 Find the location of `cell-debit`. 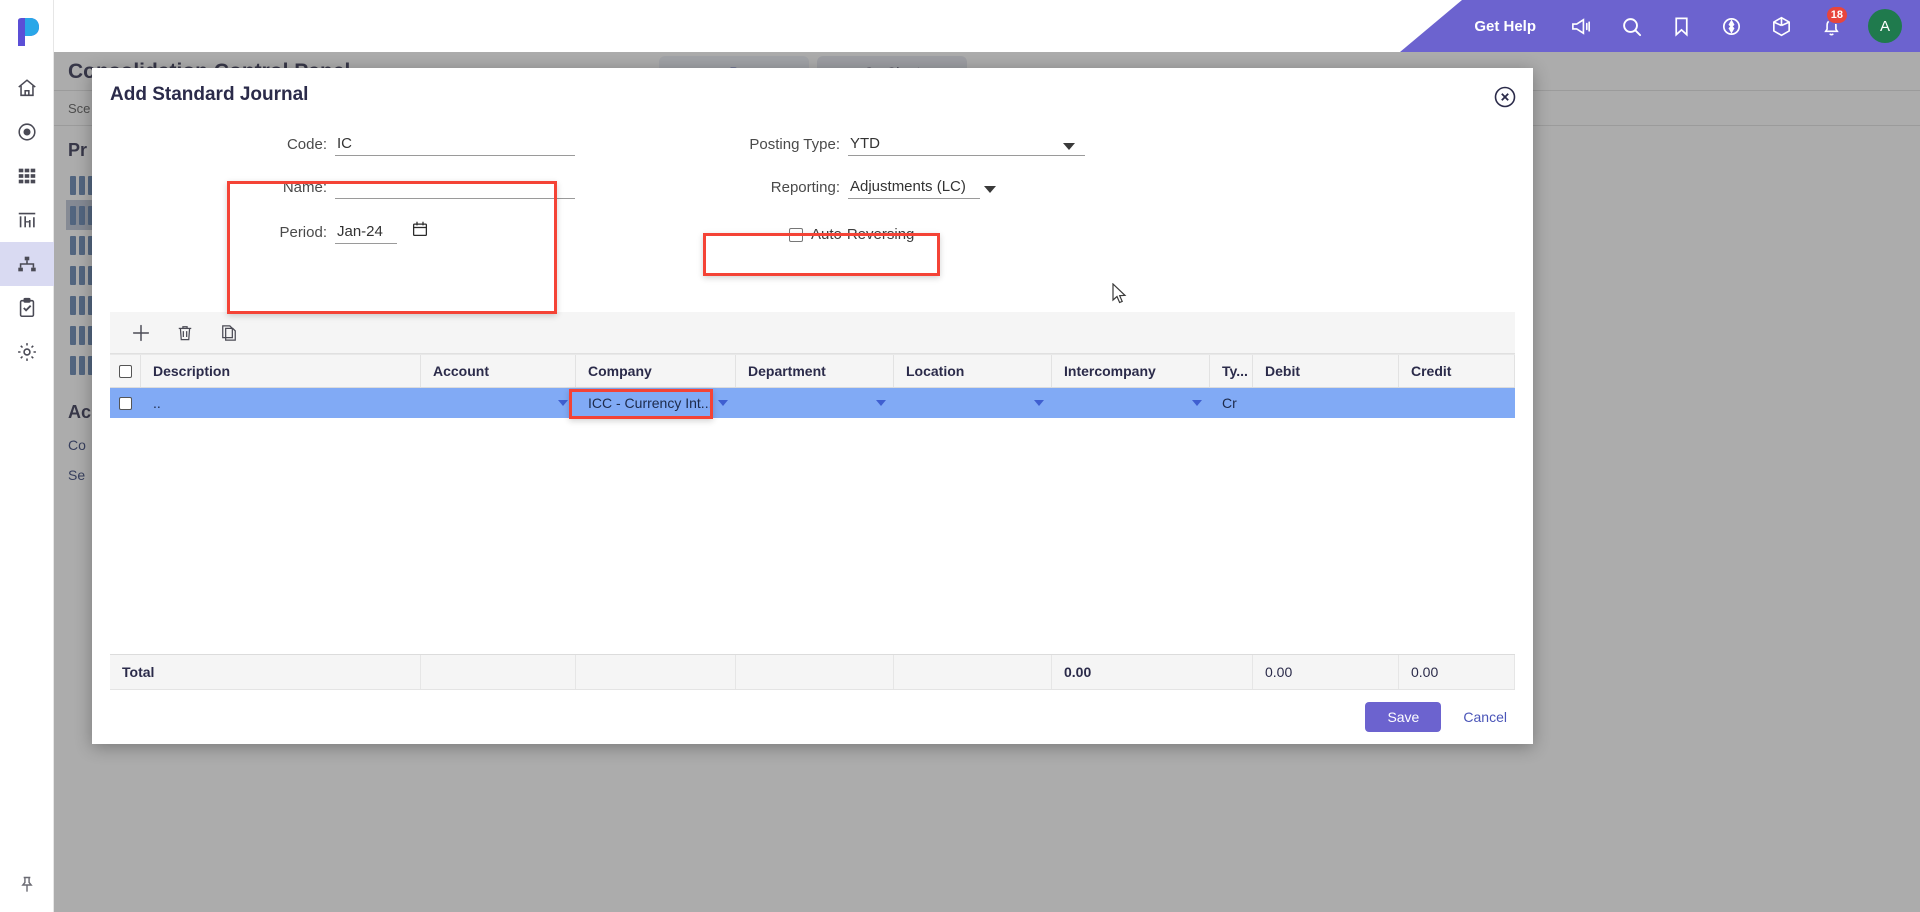

cell-debit is located at coordinates (1326, 403).